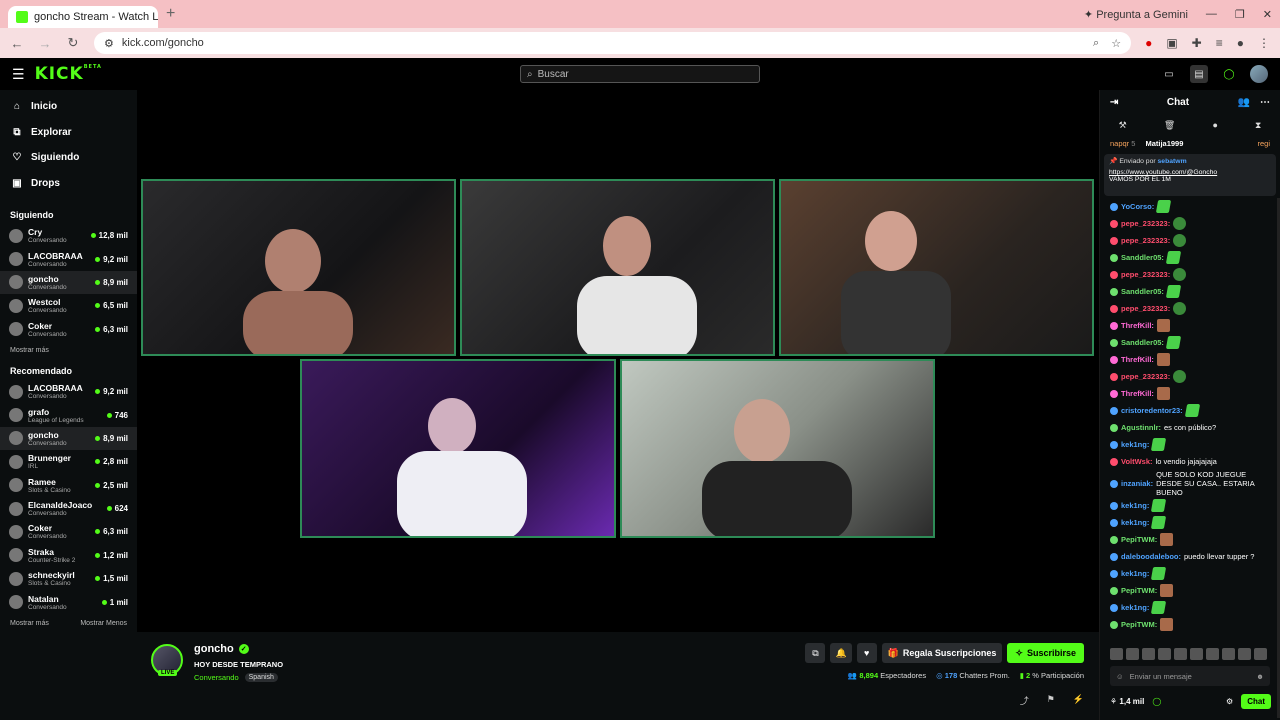 This screenshot has height=720, width=1280. Describe the element at coordinates (1114, 102) in the screenshot. I see `collapse-chat-icon: ⇥` at that location.